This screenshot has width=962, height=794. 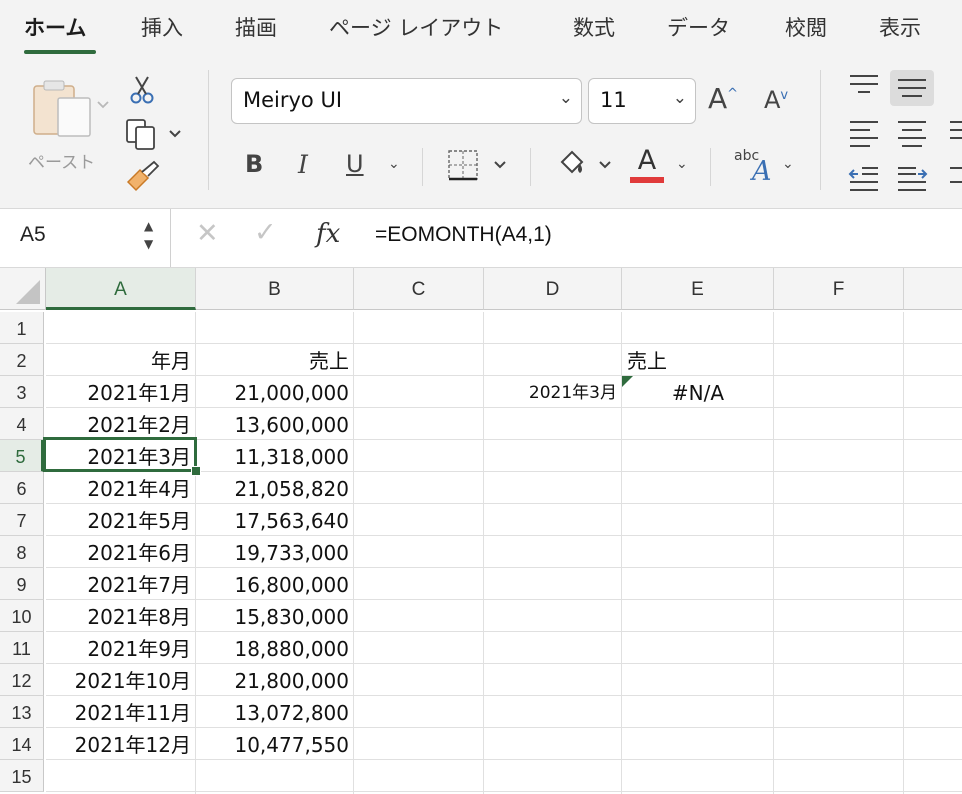 I want to click on tab-home: ホーム, so click(x=55, y=27).